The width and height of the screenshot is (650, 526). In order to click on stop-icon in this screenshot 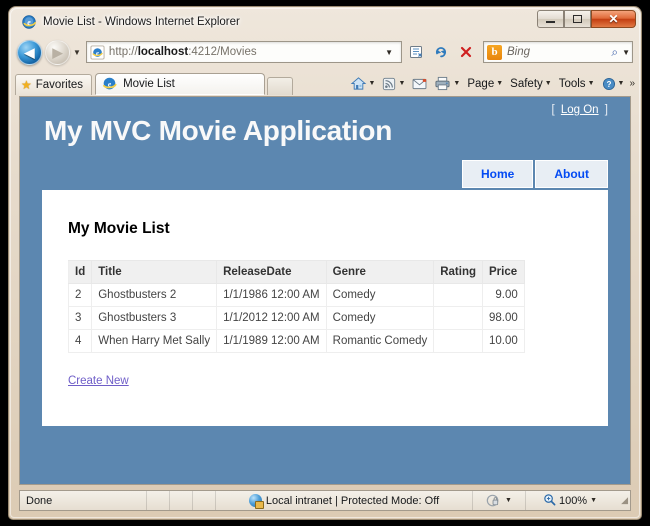, I will do `click(466, 52)`.